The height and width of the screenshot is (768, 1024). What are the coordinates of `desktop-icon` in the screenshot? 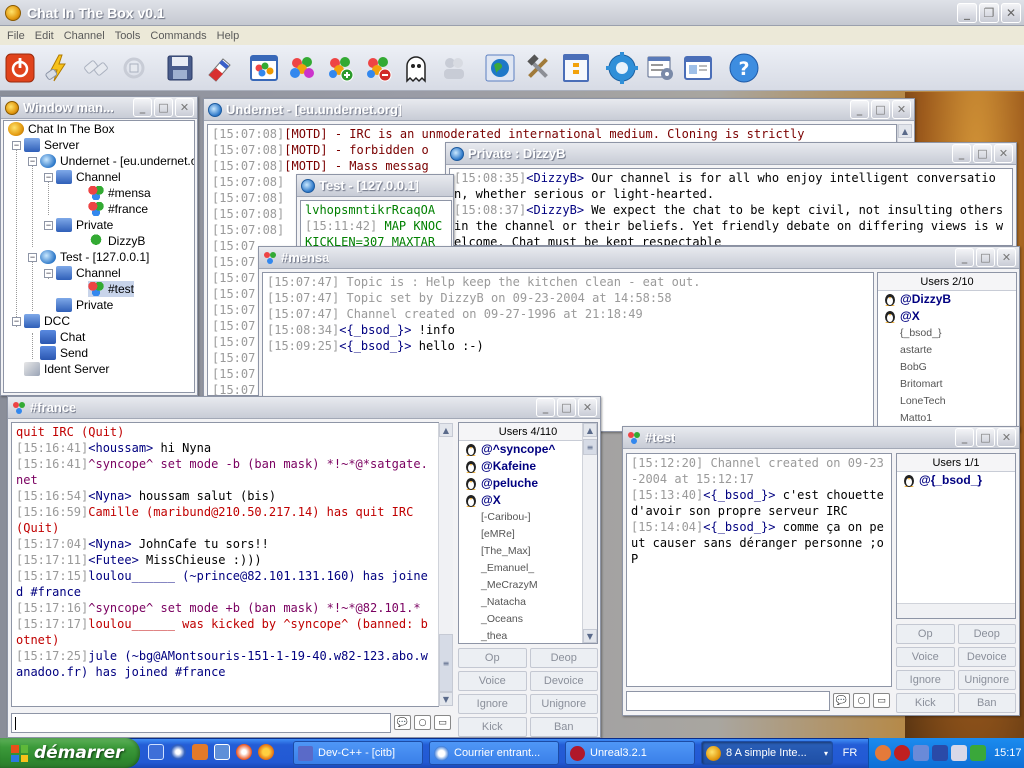 It's located at (156, 752).